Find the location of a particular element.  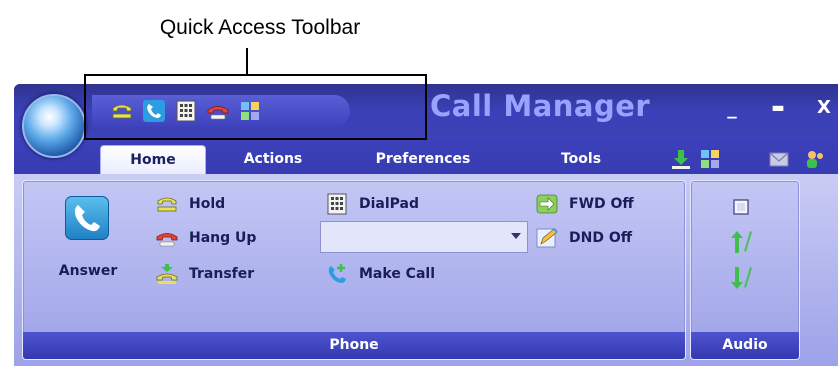

contacts-icon is located at coordinates (815, 159).